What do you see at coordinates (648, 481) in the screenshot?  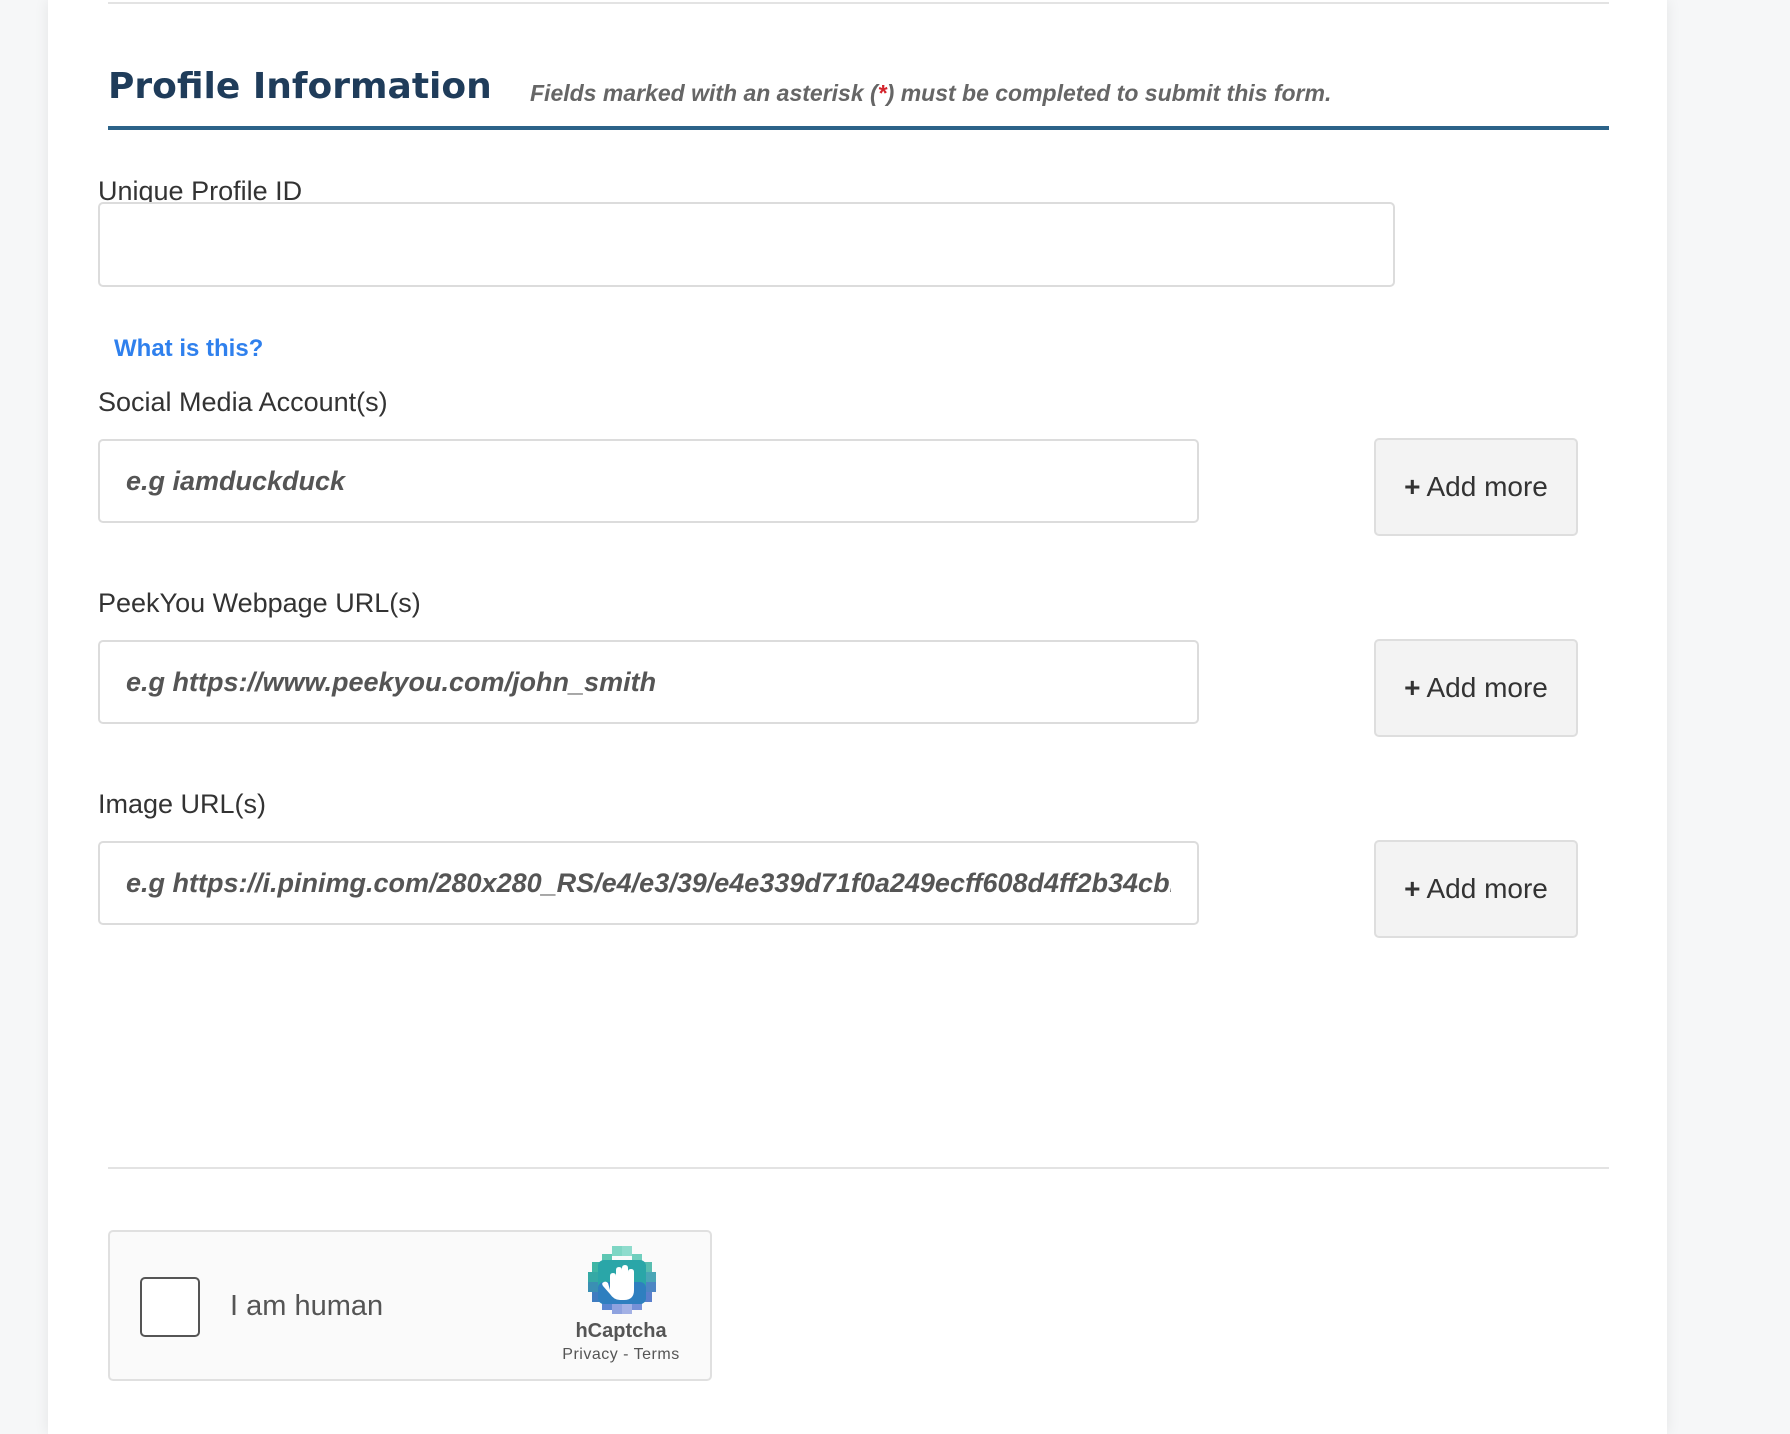 I see `social-media-input` at bounding box center [648, 481].